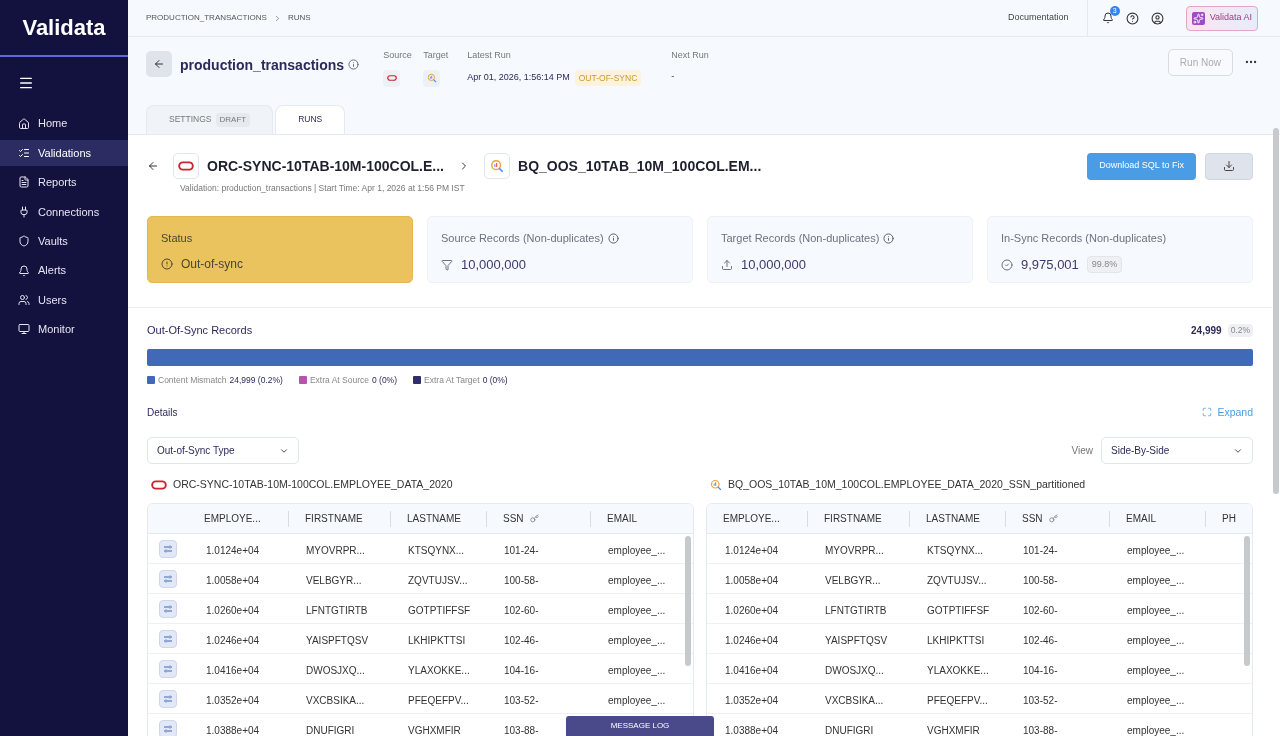 The height and width of the screenshot is (736, 1280). I want to click on latest-run-label: Latest Run, so click(489, 55).